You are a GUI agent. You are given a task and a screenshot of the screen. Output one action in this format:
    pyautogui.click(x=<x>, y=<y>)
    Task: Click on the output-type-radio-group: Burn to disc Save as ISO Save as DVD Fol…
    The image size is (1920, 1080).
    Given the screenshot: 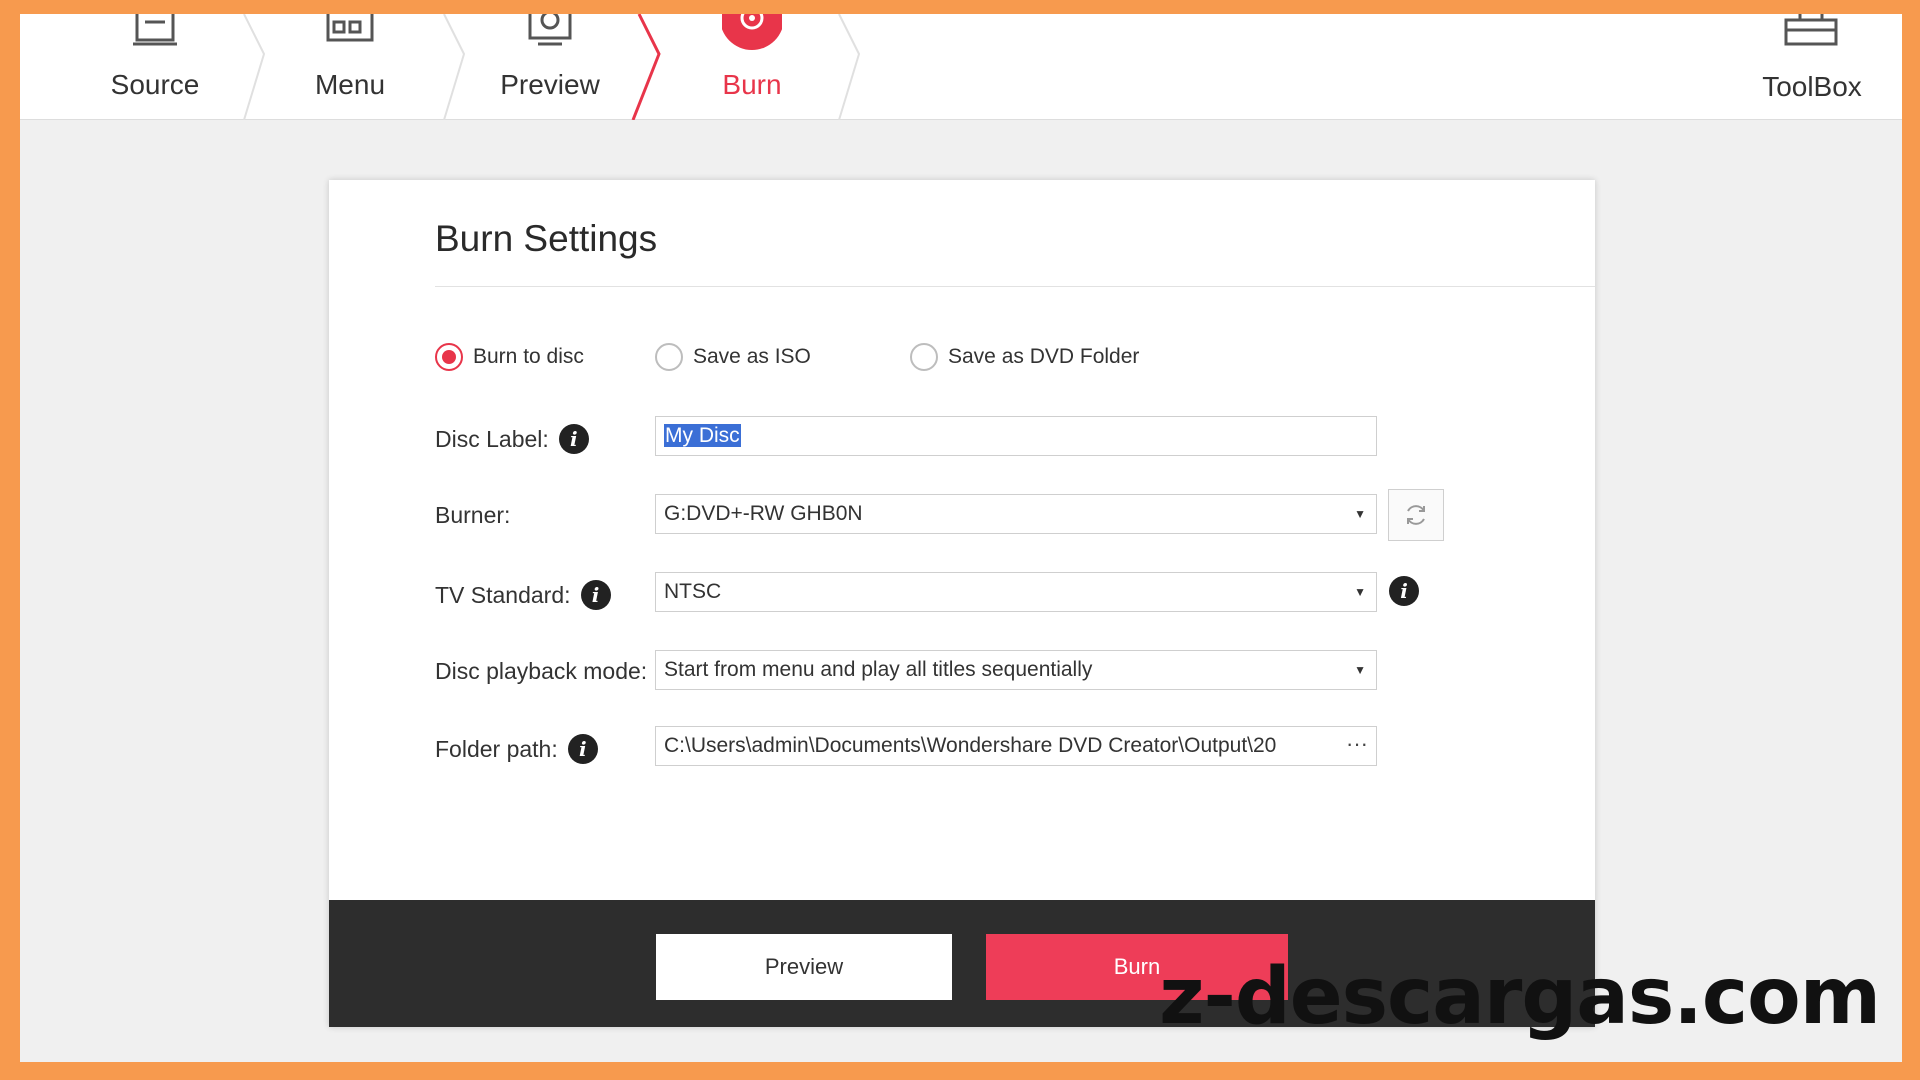 What is the action you would take?
    pyautogui.click(x=985, y=357)
    